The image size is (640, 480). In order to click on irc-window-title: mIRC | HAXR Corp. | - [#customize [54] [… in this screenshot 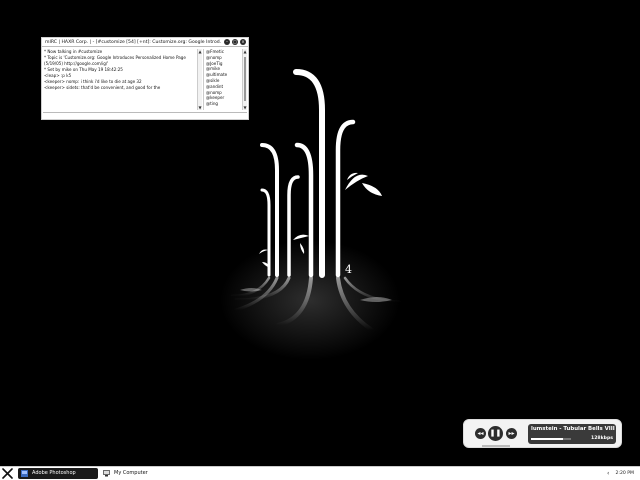, I will do `click(133, 42)`.